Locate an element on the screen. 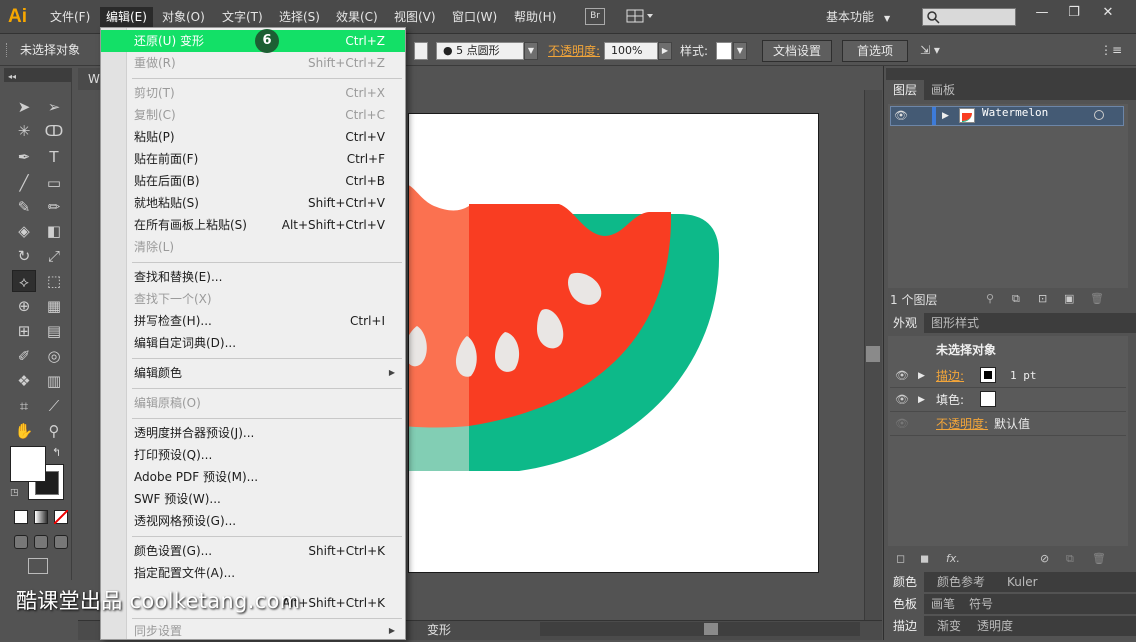 This screenshot has height=642, width=1136. menu-item-sync-settings: 同步设置 ▶ is located at coordinates (253, 631).